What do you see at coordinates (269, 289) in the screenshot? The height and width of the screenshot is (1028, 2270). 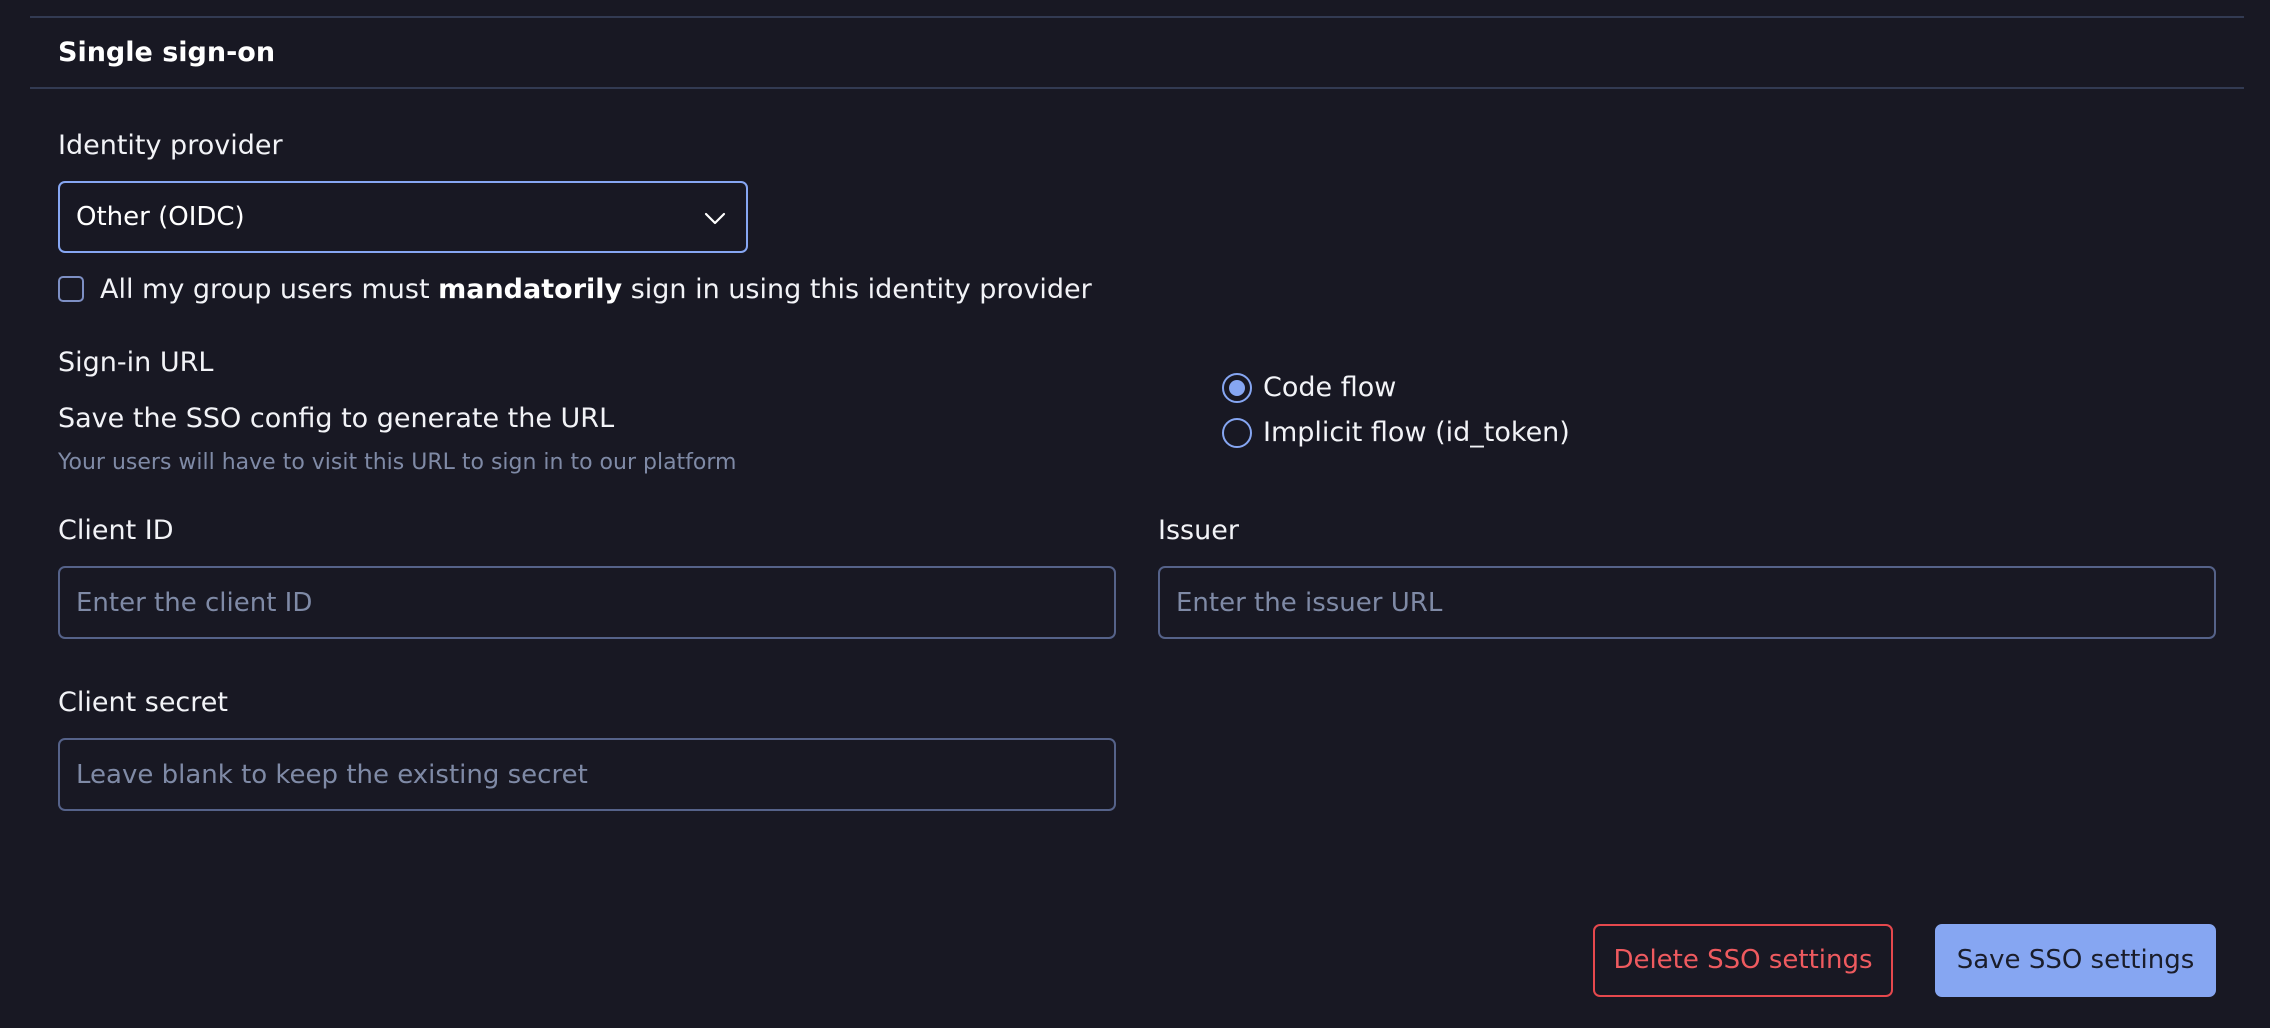 I see `checkbox-text-before: All my group users must` at bounding box center [269, 289].